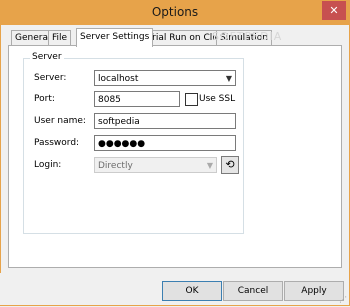 The height and width of the screenshot is (307, 350). What do you see at coordinates (48, 165) in the screenshot?
I see `login-label: Login:` at bounding box center [48, 165].